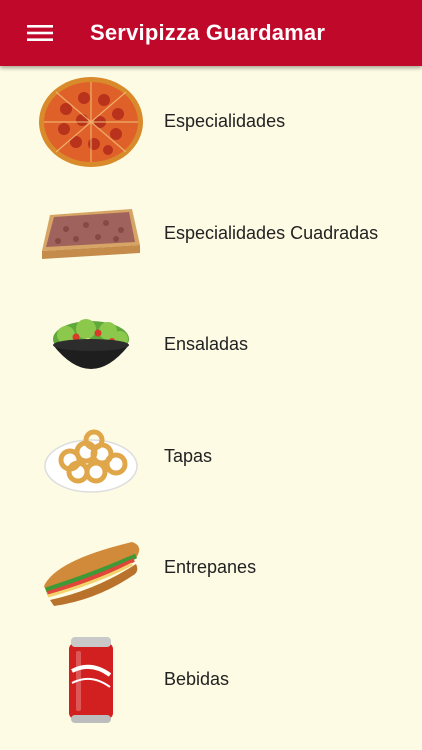 The image size is (422, 750). I want to click on category-label: Especialidades Cuadradas, so click(271, 232).